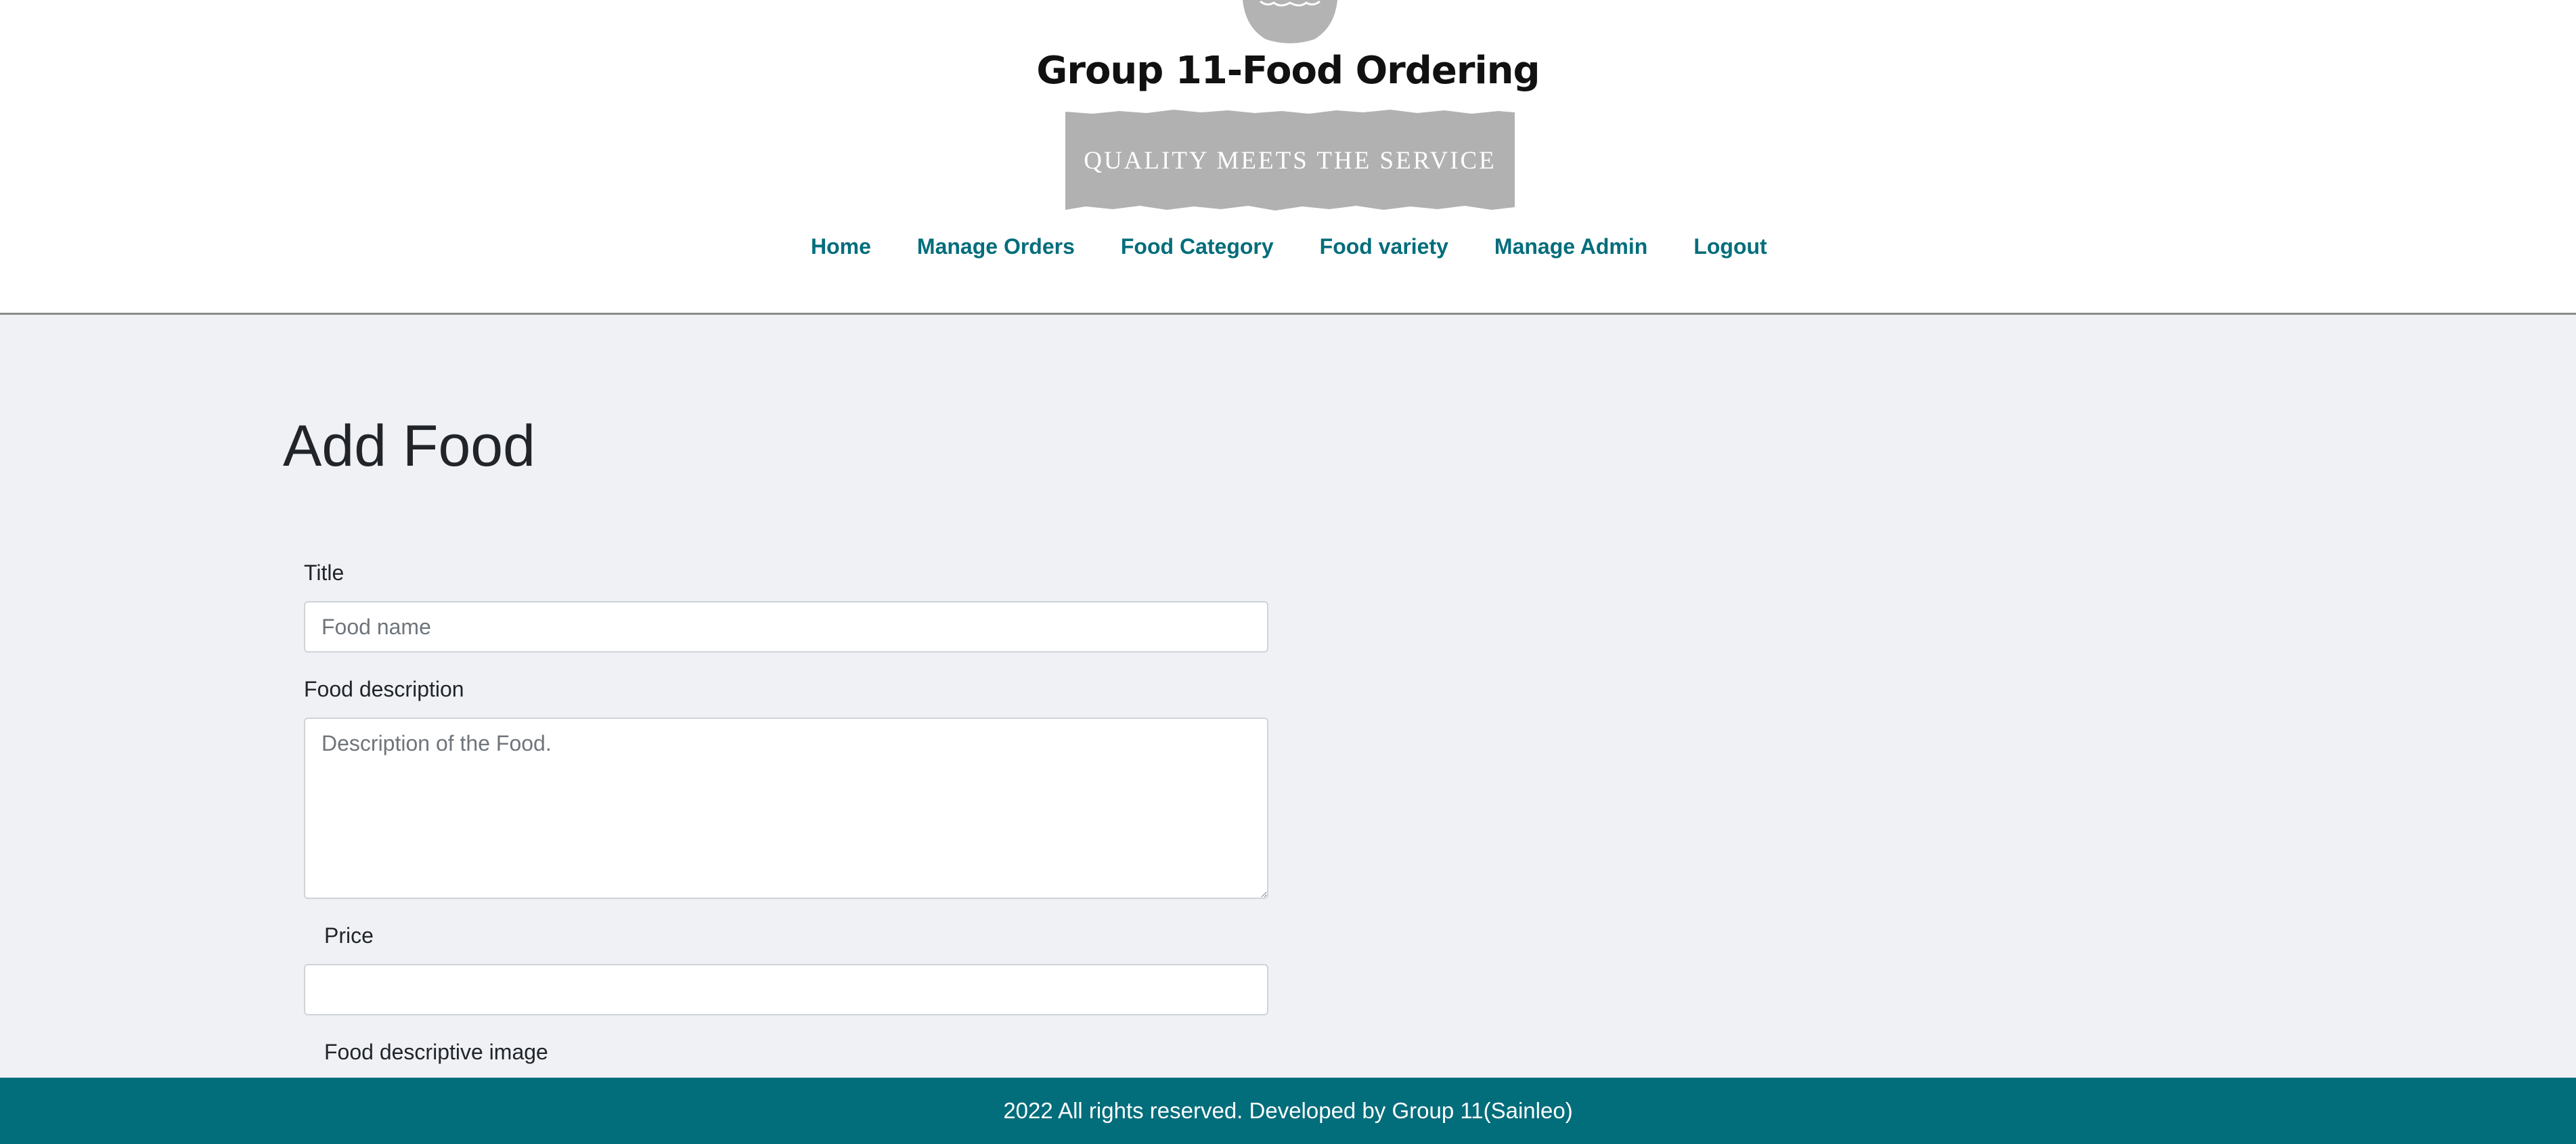 This screenshot has height=1144, width=2576. What do you see at coordinates (786, 808) in the screenshot?
I see `food-description-textarea` at bounding box center [786, 808].